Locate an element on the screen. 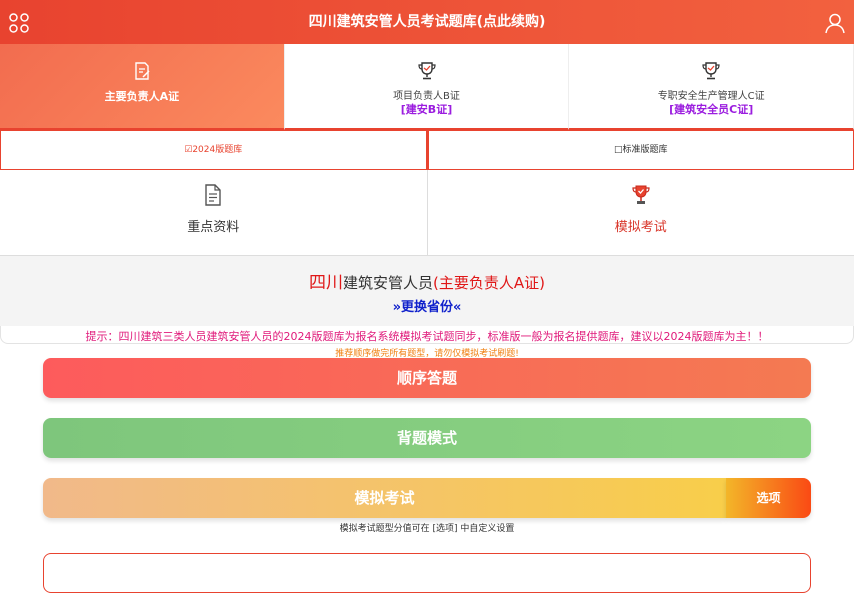 This screenshot has height=593, width=854. tab-cert-a: 主要负责人A证 is located at coordinates (142, 87).